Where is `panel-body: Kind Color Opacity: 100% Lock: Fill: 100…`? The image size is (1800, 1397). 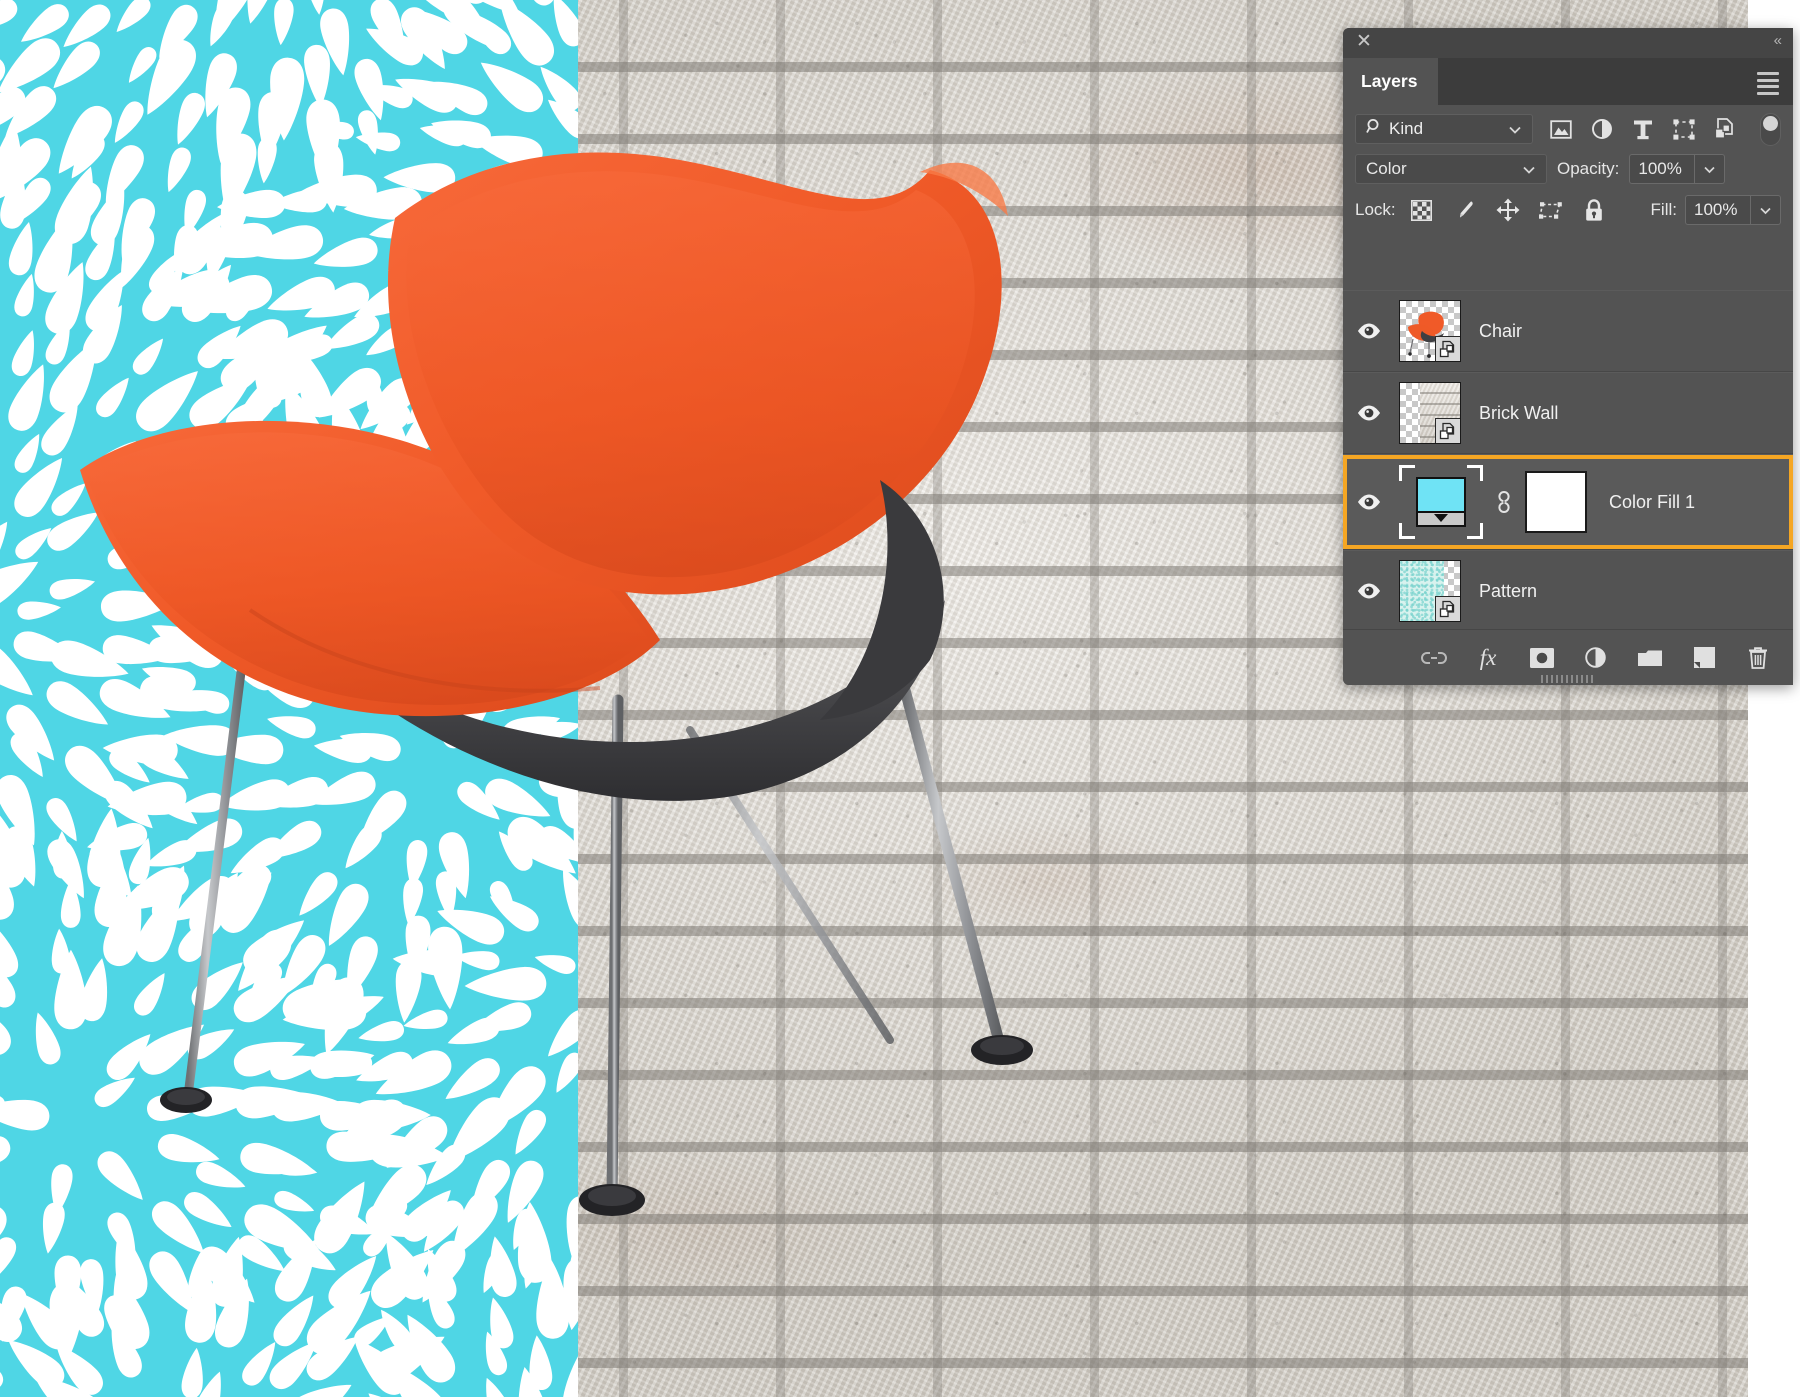 panel-body: Kind Color Opacity: 100% Lock: Fill: 100… is located at coordinates (1568, 168).